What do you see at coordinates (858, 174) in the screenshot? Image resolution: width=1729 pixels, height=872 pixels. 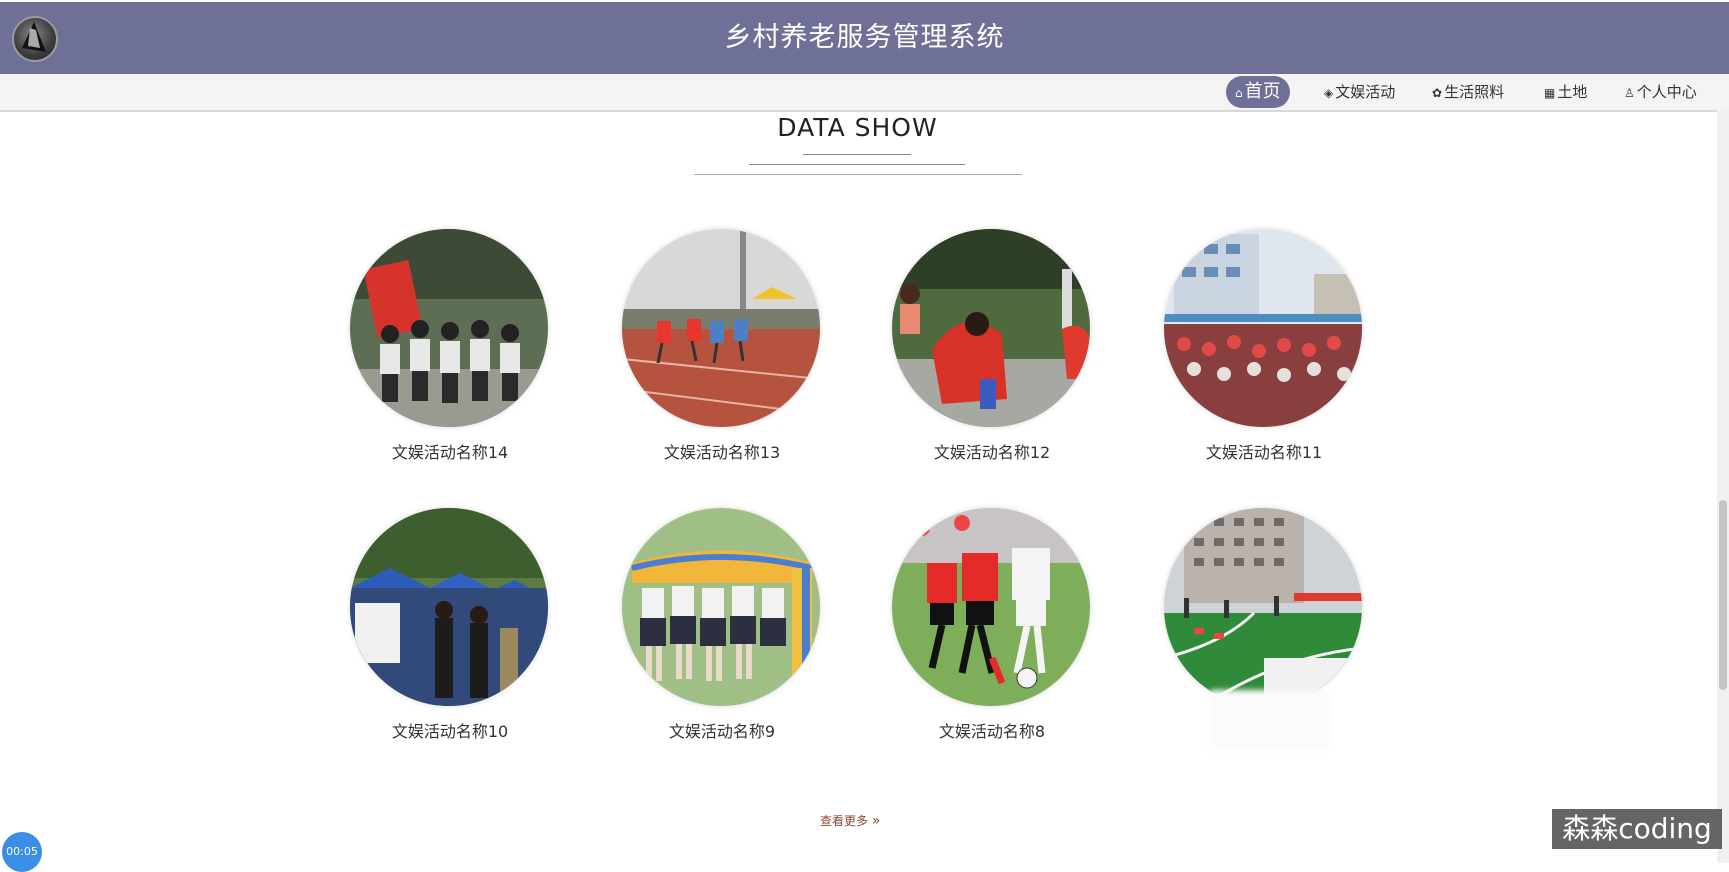 I see `title-underline-long` at bounding box center [858, 174].